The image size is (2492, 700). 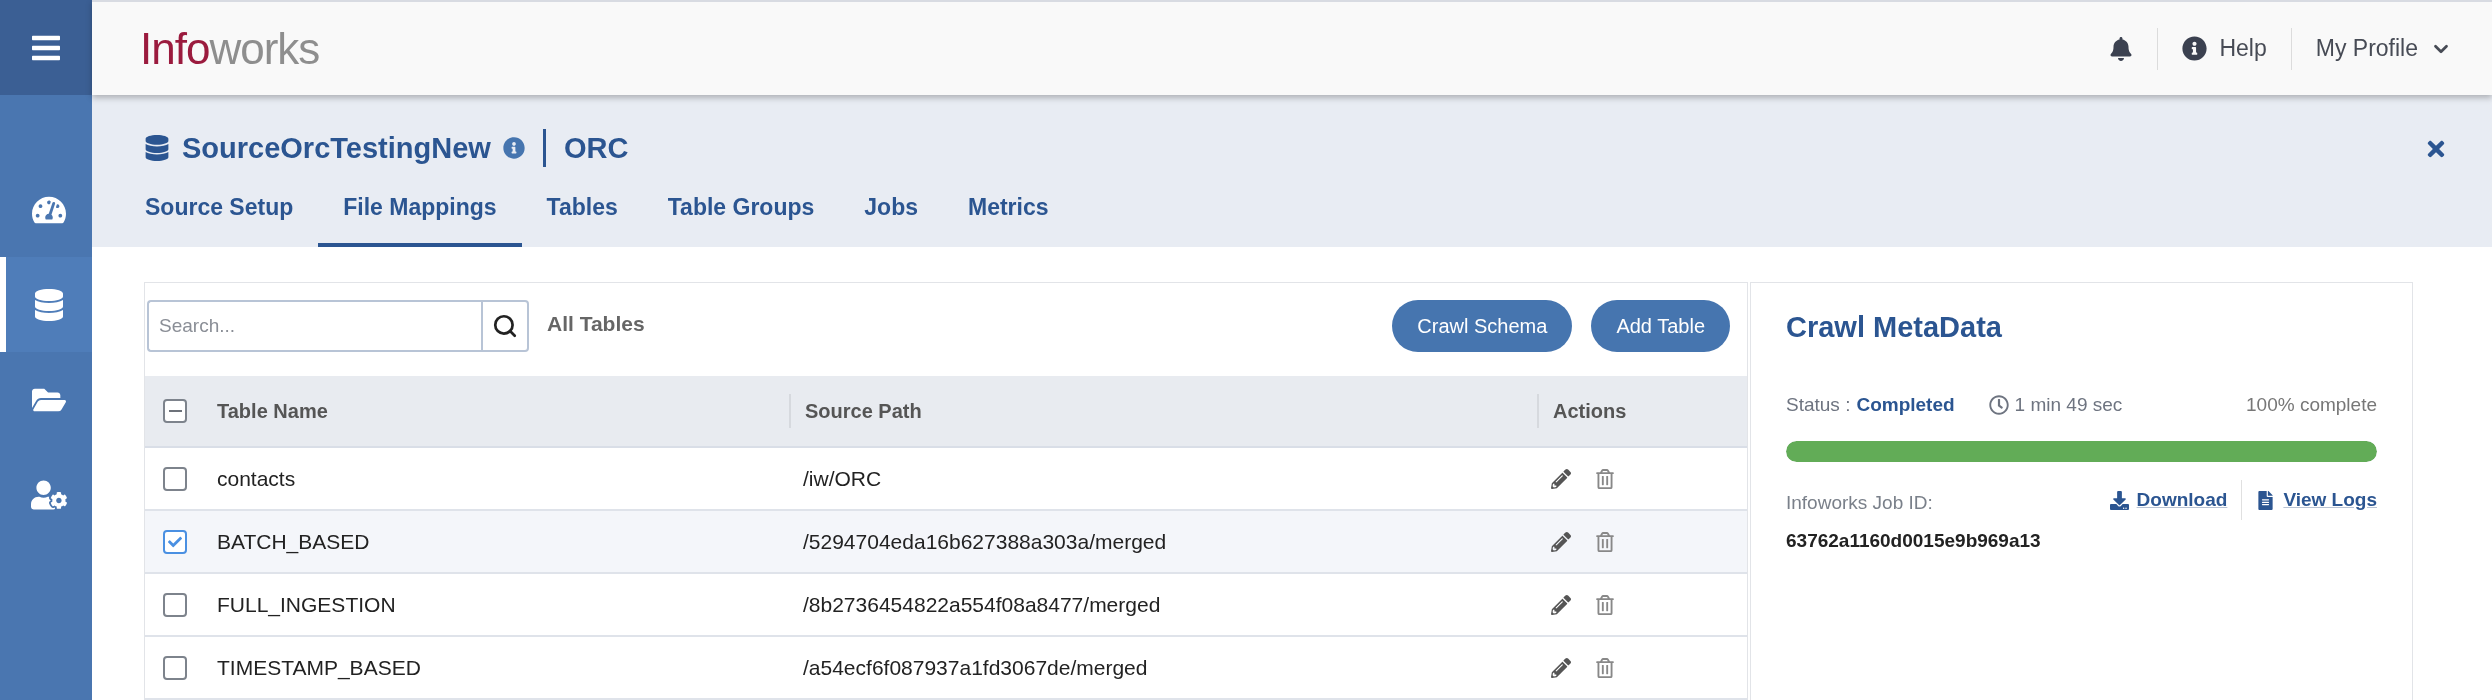 I want to click on column-header: Actions, so click(x=1582, y=411).